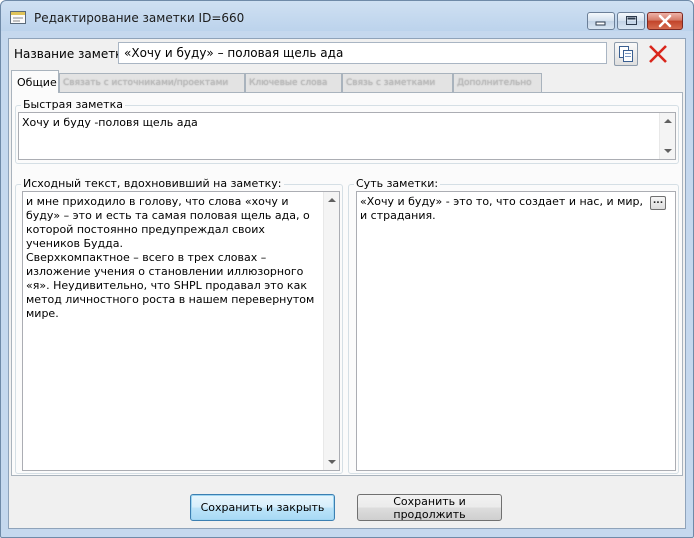 The height and width of the screenshot is (538, 694). What do you see at coordinates (397, 183) in the screenshot?
I see `essence-label: Суть заметки:` at bounding box center [397, 183].